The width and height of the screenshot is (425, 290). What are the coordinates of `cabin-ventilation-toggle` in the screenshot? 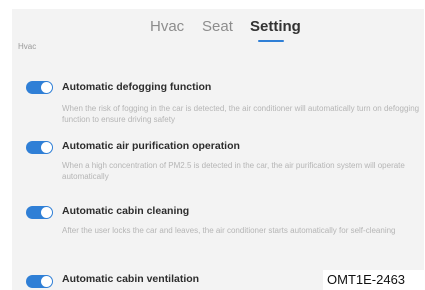 It's located at (39, 281).